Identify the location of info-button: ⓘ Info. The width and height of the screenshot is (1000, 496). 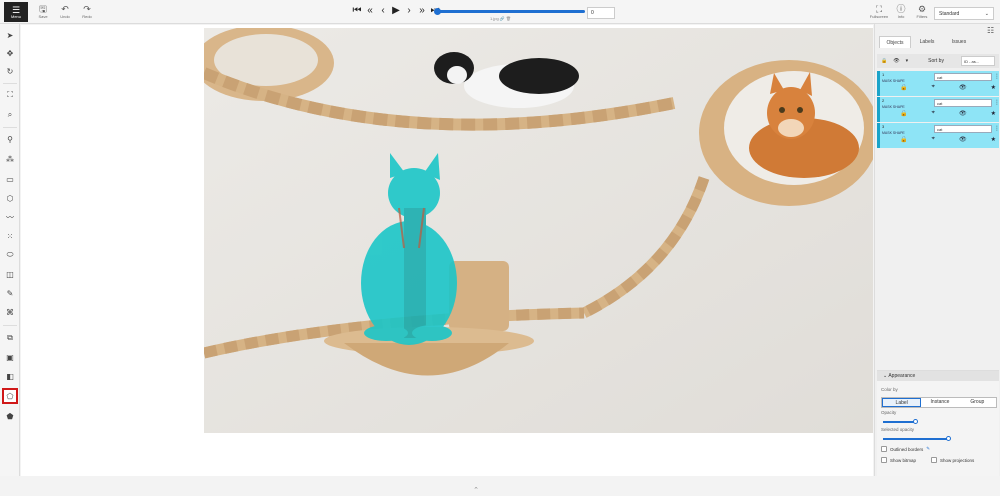
(901, 13).